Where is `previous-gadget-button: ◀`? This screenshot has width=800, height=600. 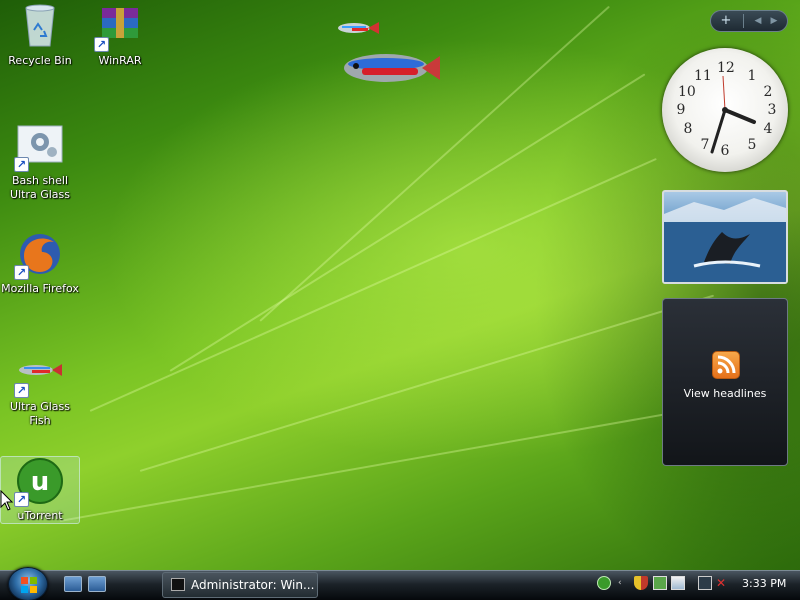 previous-gadget-button: ◀ is located at coordinates (758, 21).